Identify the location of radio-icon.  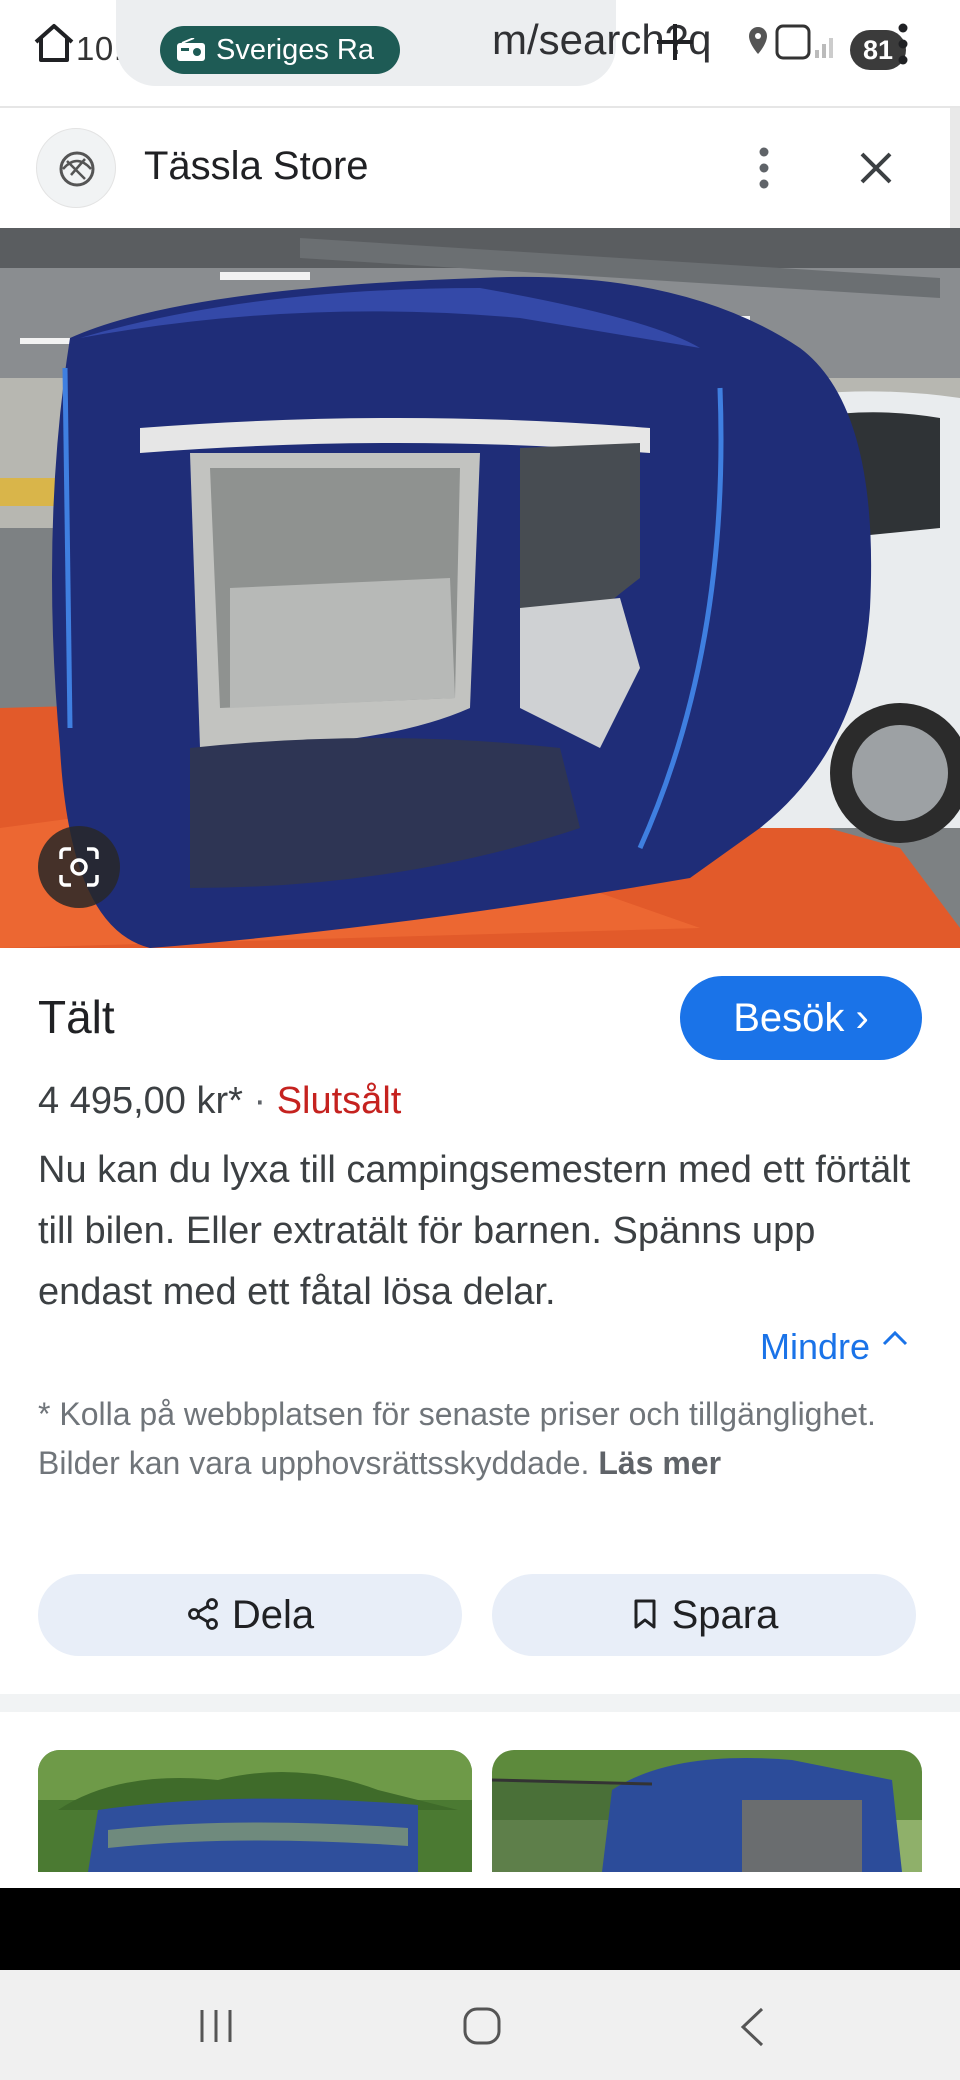
(191, 49).